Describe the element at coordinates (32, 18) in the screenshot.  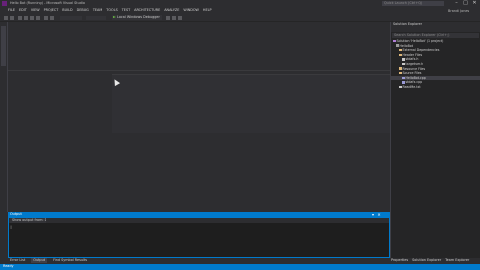
I see `save-icon` at that location.